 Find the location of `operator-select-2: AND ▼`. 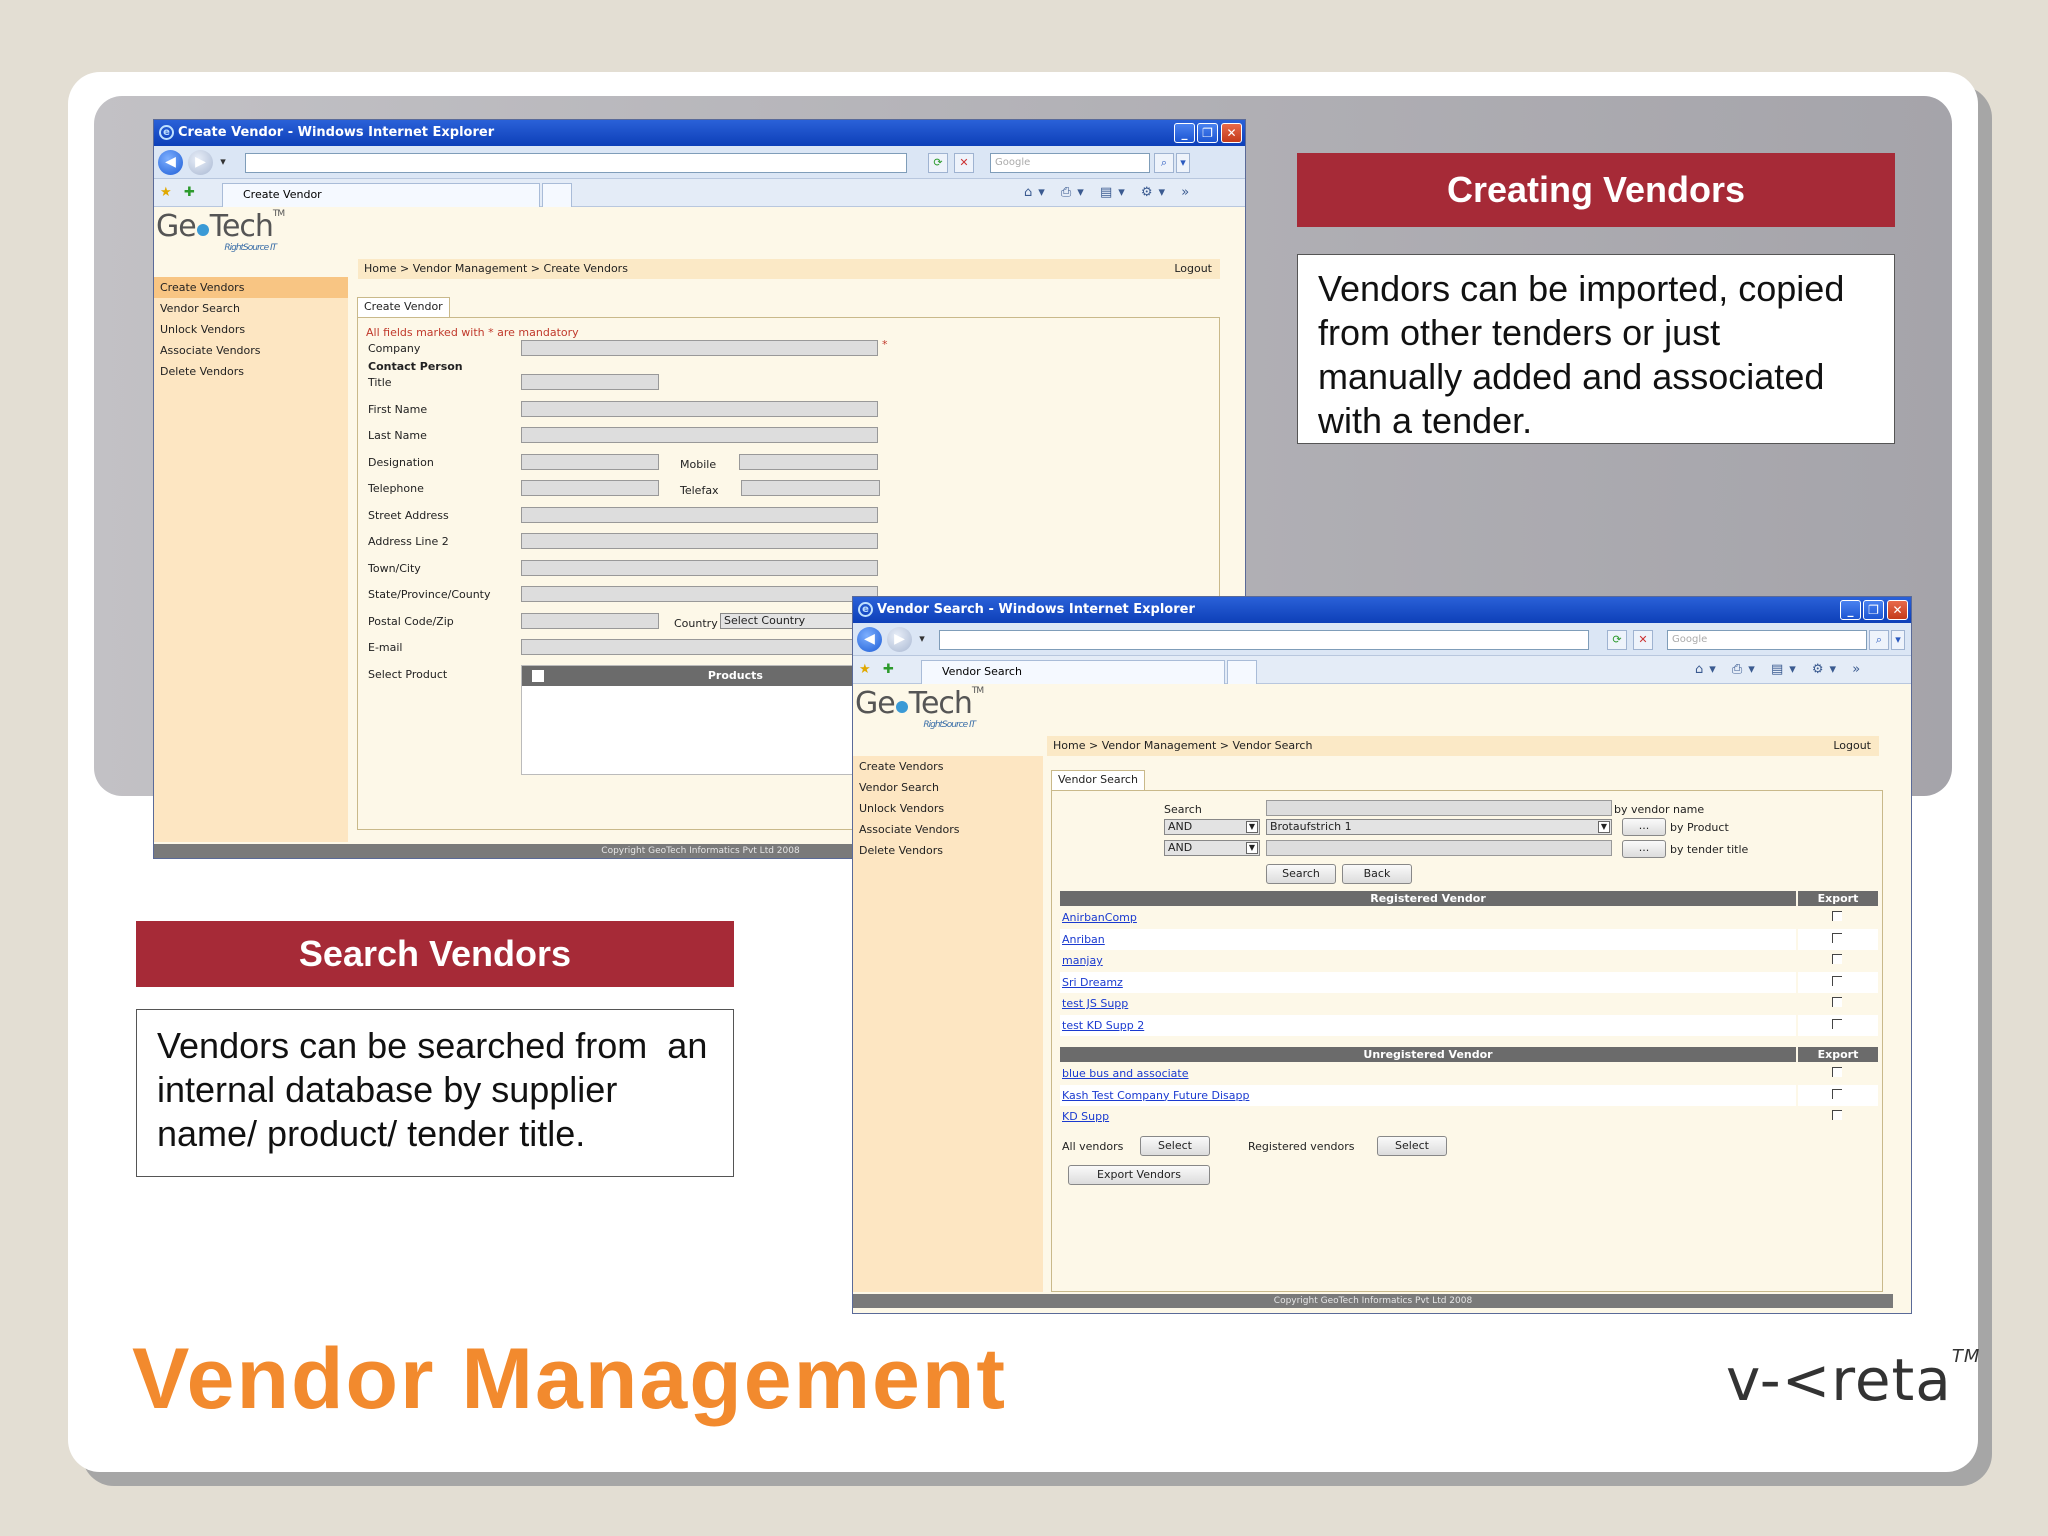

operator-select-2: AND ▼ is located at coordinates (1212, 848).